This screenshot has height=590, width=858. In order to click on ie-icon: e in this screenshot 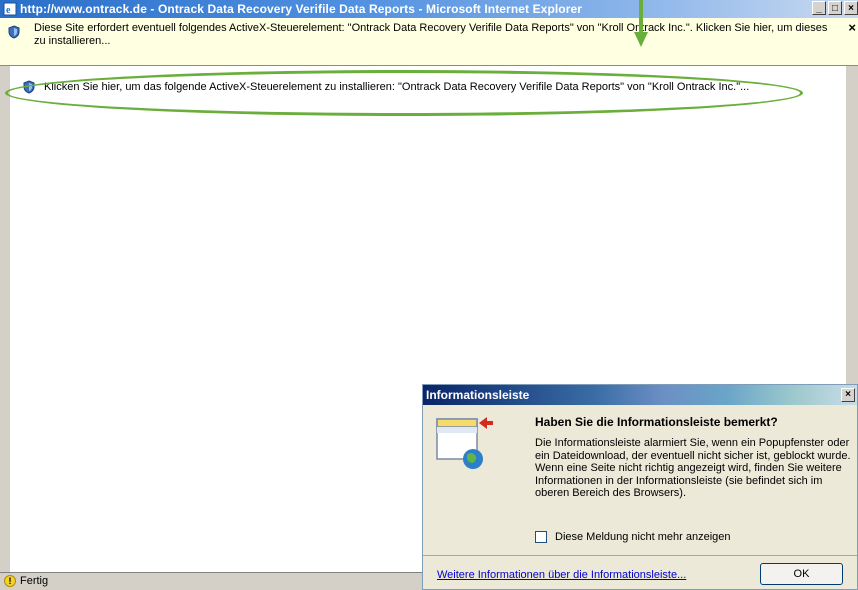, I will do `click(10, 9)`.